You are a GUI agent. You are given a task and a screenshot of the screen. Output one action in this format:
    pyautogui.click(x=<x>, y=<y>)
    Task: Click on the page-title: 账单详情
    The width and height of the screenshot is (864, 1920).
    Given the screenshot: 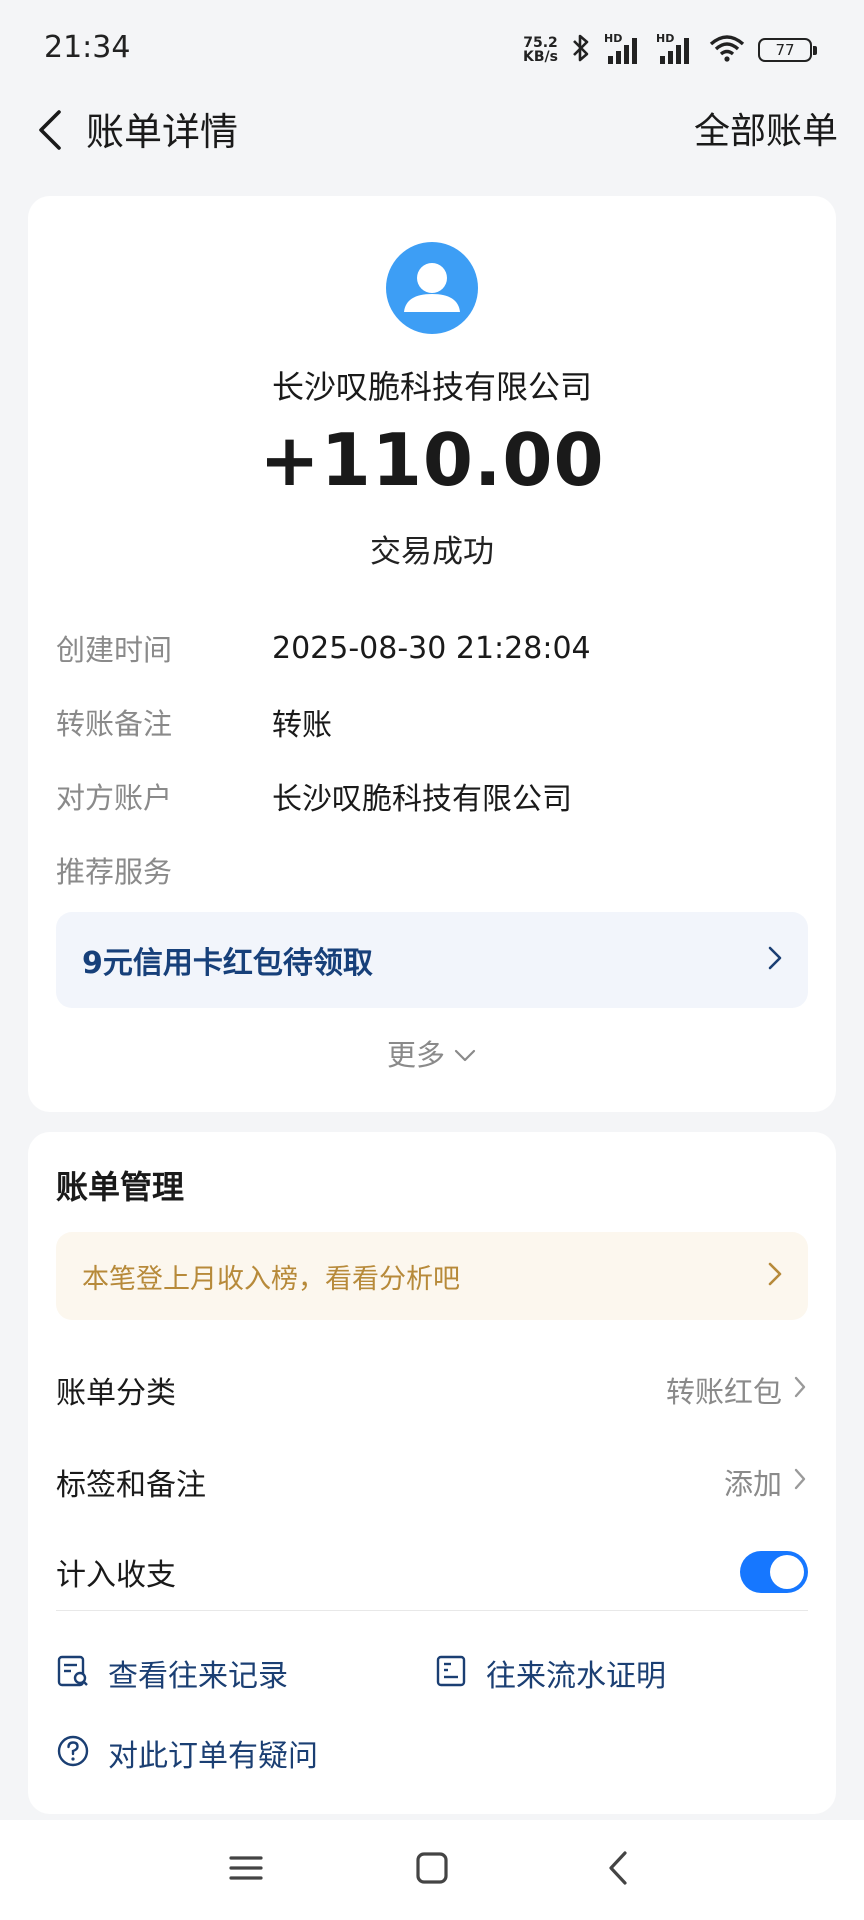 What is the action you would take?
    pyautogui.click(x=162, y=132)
    